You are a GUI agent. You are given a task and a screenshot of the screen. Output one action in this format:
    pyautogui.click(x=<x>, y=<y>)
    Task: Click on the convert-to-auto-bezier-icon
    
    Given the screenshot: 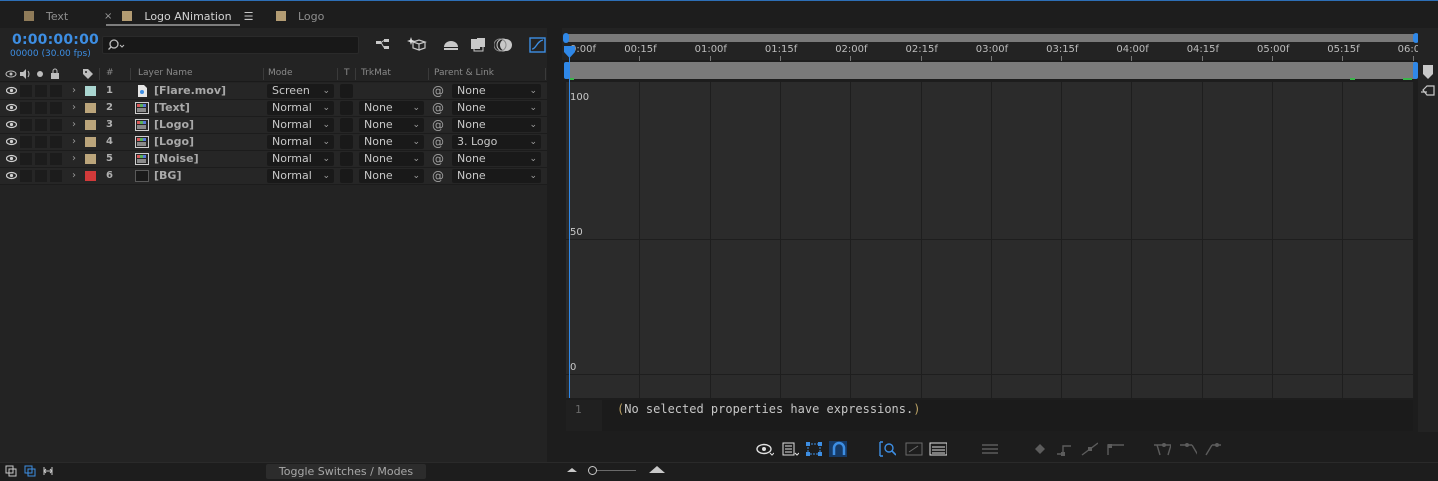 What is the action you would take?
    pyautogui.click(x=1115, y=449)
    